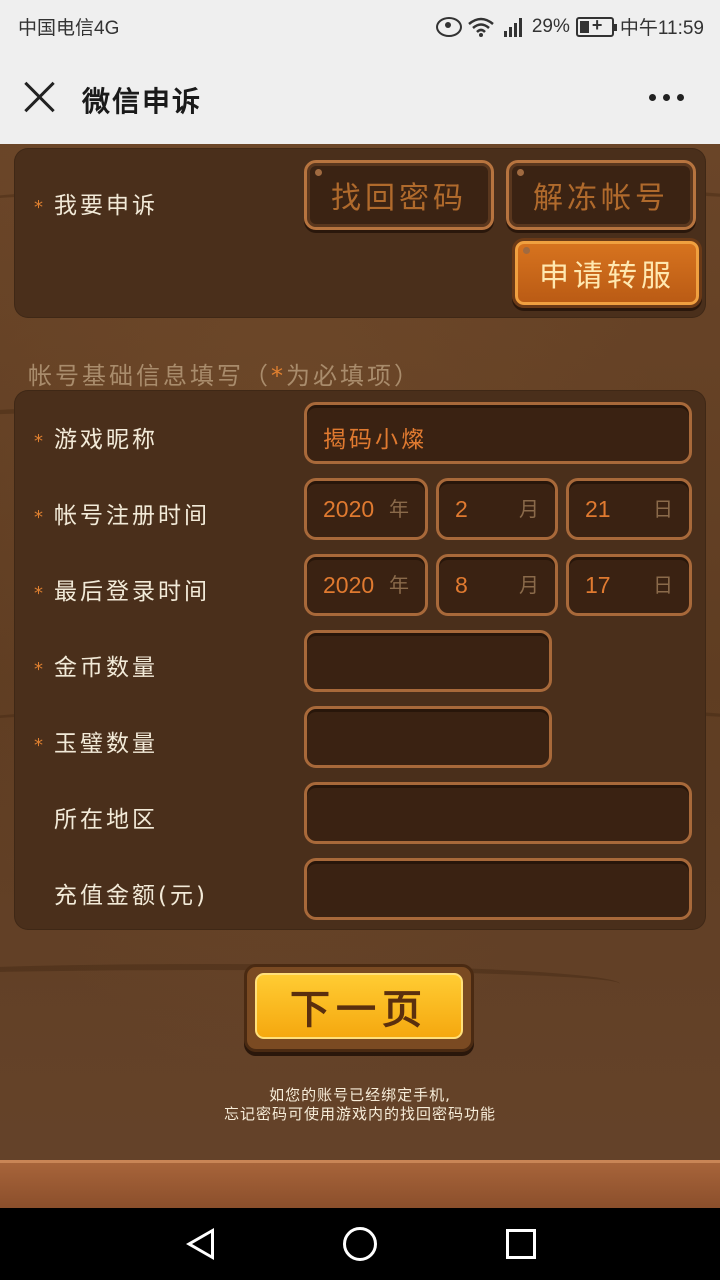 The image size is (720, 1280). Describe the element at coordinates (359, 1114) in the screenshot. I see `hint-line-2: 忘记密码可使用游戏内的找回密码功能` at that location.